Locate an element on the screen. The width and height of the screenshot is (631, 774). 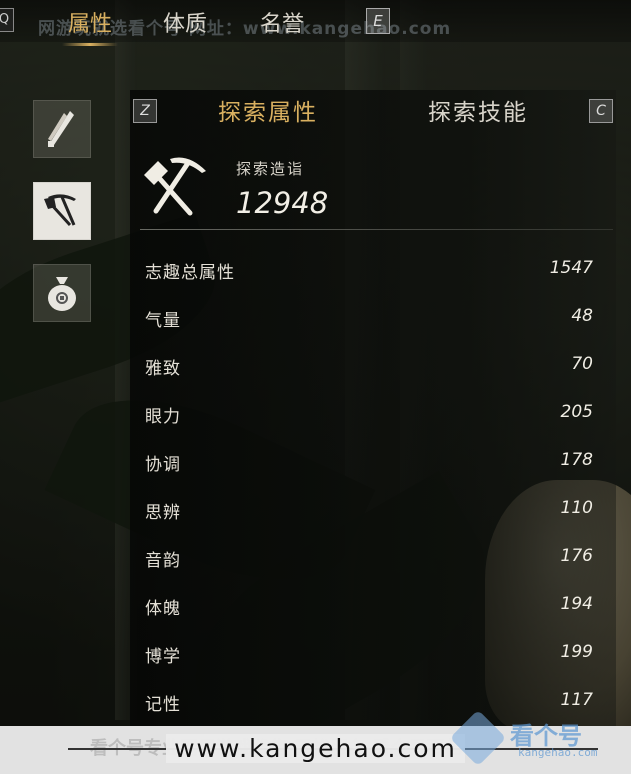
stat-row: 博学 199 is located at coordinates (369, 655).